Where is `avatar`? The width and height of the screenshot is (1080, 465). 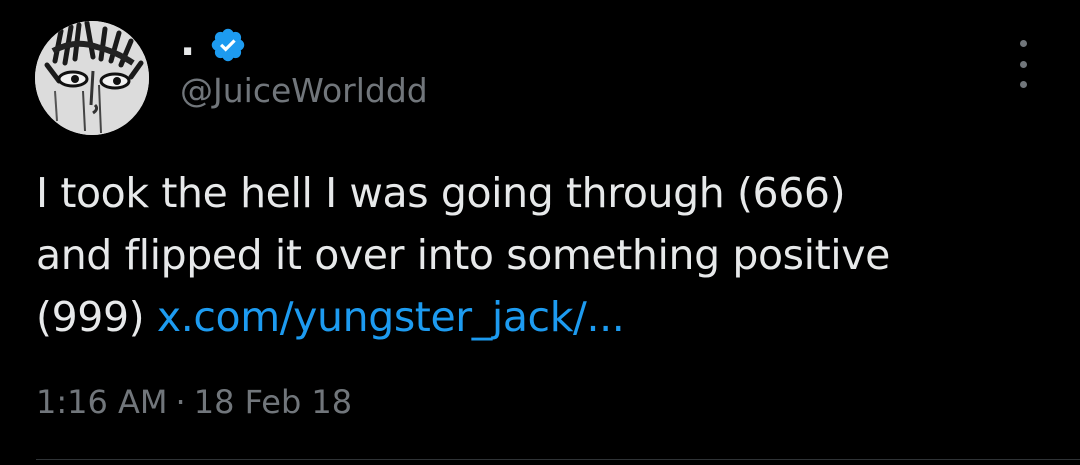
avatar is located at coordinates (92, 78).